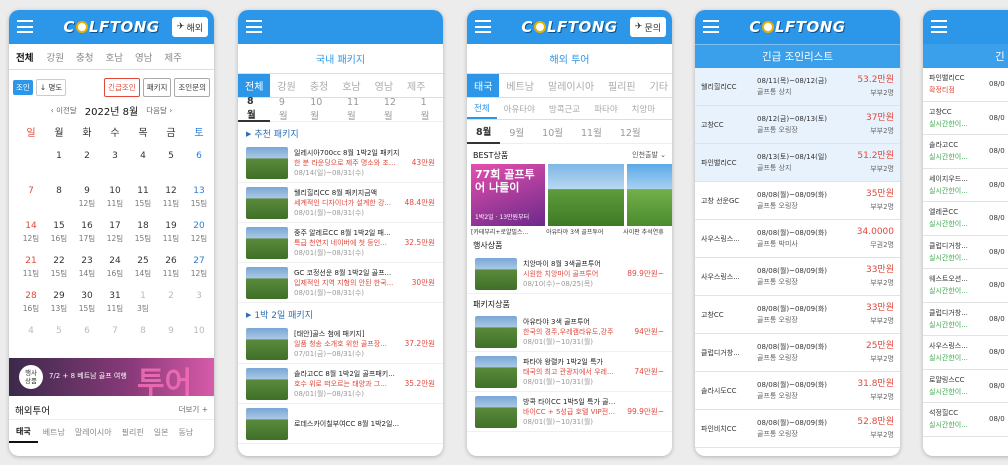 This screenshot has width=1008, height=465. What do you see at coordinates (965, 85) in the screenshot?
I see `join-row: 파인밸리CC 확정티점 08/0` at bounding box center [965, 85].